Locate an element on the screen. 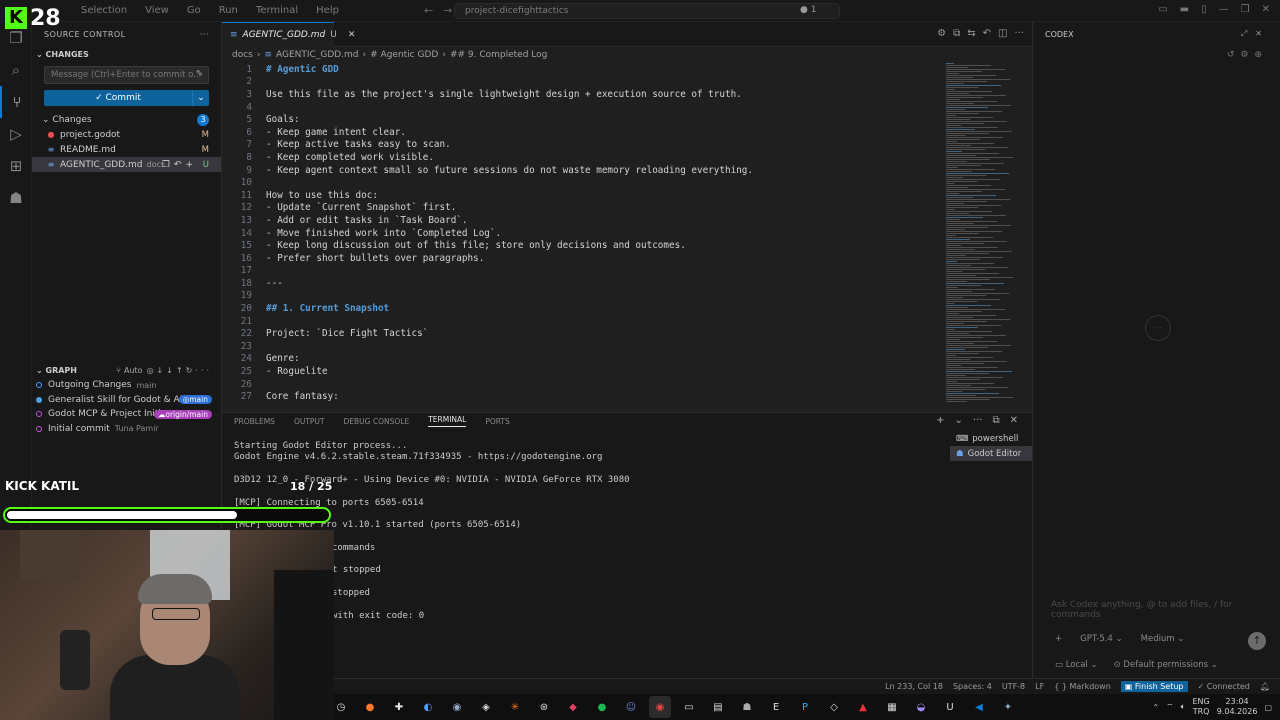  send-button: ↑ is located at coordinates (1257, 641).